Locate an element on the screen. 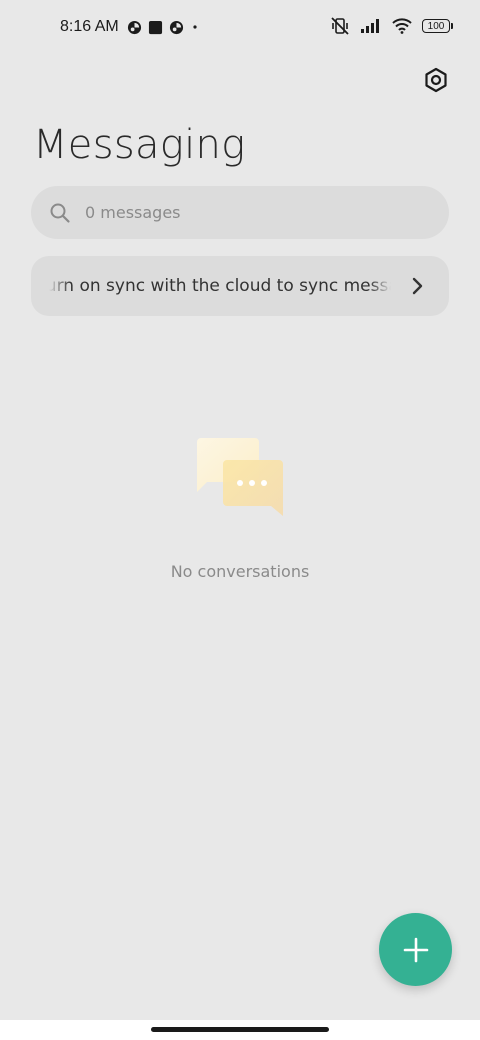 The image size is (480, 1040). square-app-icon is located at coordinates (155, 27).